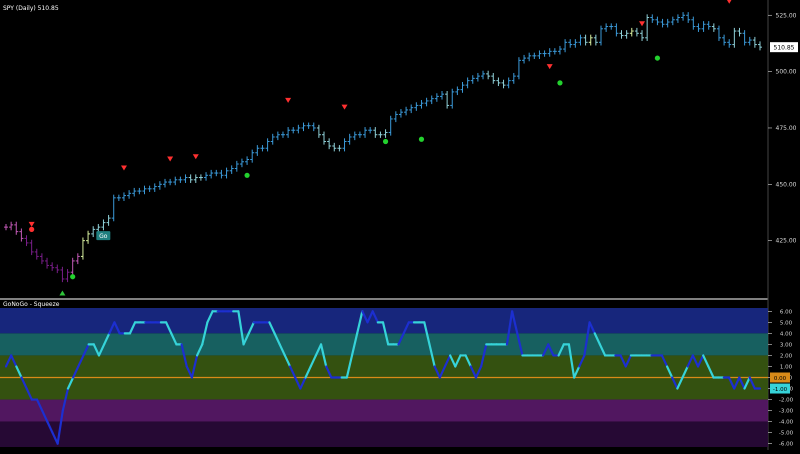 Image resolution: width=800 pixels, height=454 pixels. Describe the element at coordinates (32, 229) in the screenshot. I see `trend-marker-red-dot` at that location.